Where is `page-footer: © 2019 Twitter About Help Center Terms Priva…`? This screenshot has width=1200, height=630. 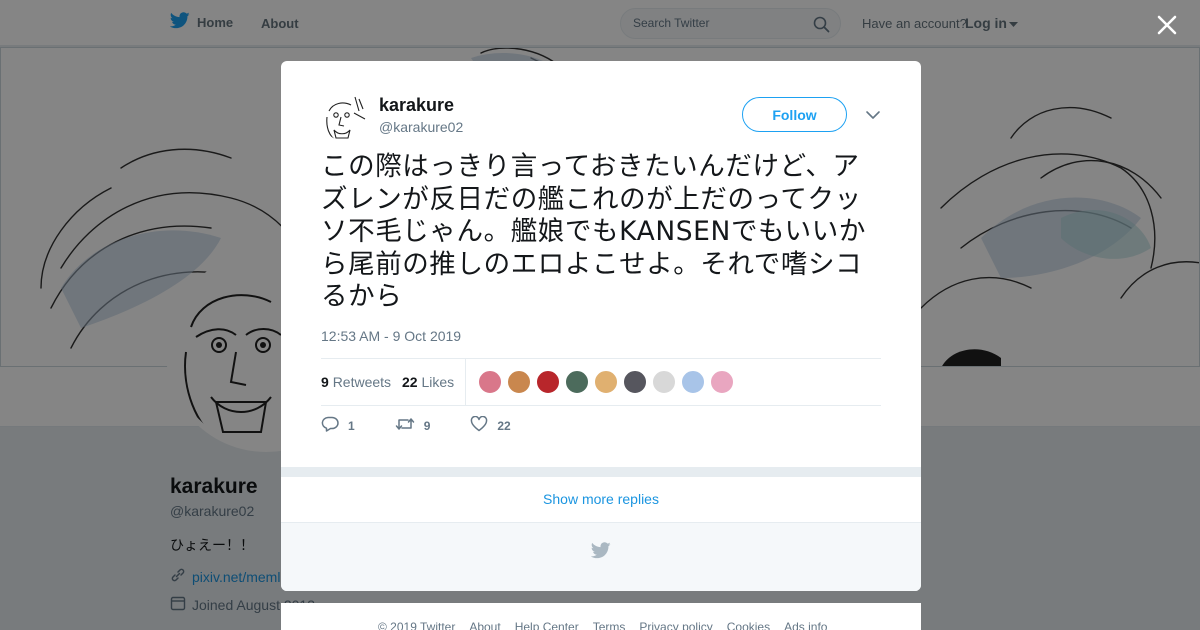 page-footer: © 2019 Twitter About Help Center Terms Priva… is located at coordinates (601, 616).